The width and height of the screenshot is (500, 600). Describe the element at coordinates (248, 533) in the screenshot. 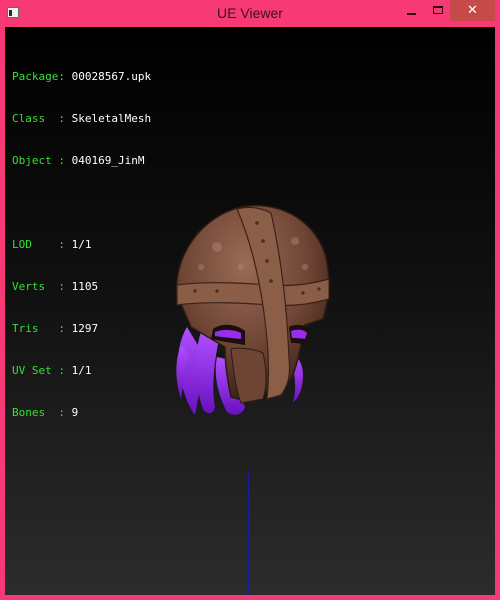

I see `vertical-axis-line` at that location.